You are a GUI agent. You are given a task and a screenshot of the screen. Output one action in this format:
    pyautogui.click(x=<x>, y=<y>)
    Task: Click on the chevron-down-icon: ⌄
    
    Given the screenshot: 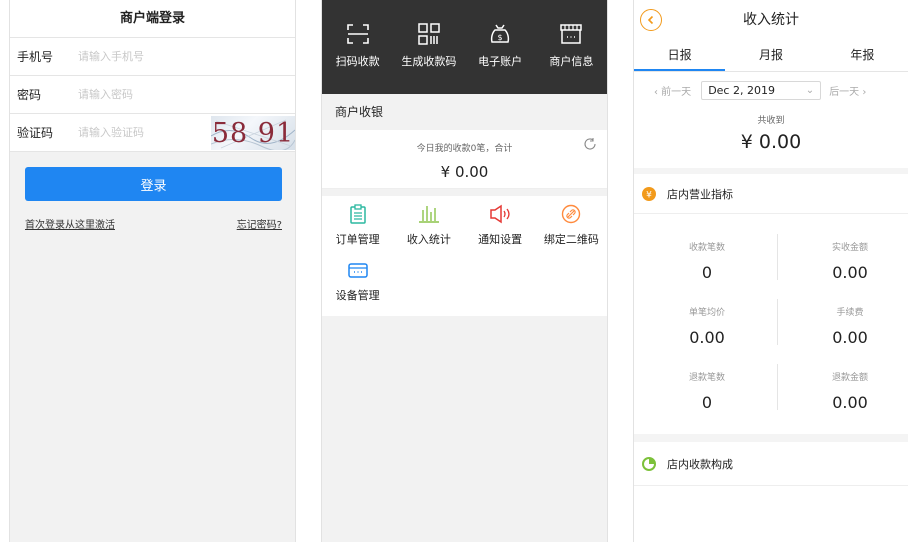 What is the action you would take?
    pyautogui.click(x=810, y=90)
    